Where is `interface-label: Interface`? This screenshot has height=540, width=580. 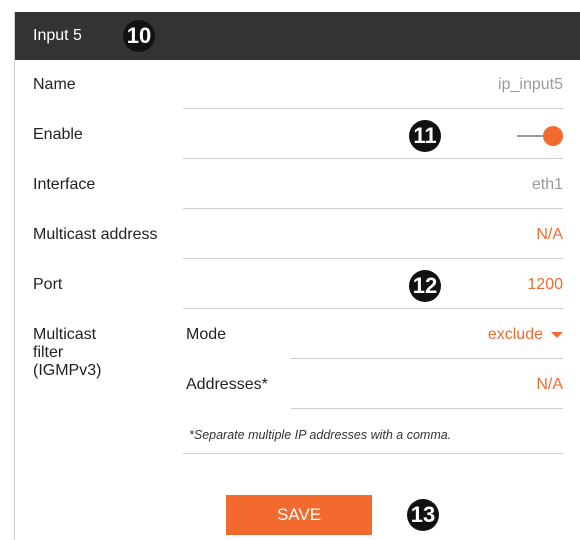 interface-label: Interface is located at coordinates (64, 184).